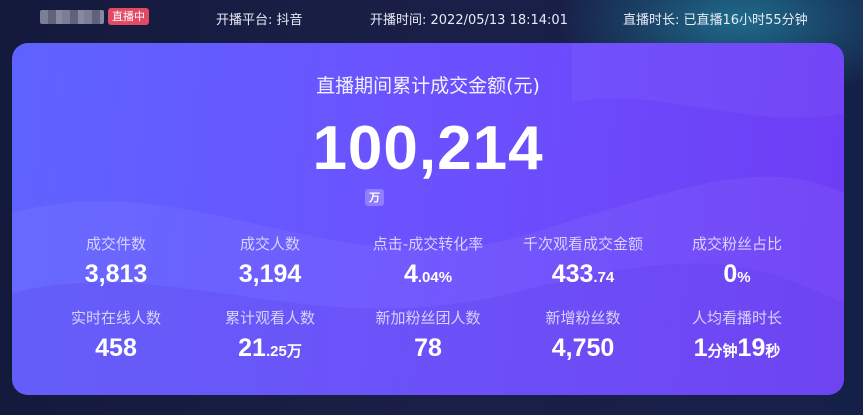 The height and width of the screenshot is (415, 863). I want to click on metric-label: 成交人数, so click(269, 244).